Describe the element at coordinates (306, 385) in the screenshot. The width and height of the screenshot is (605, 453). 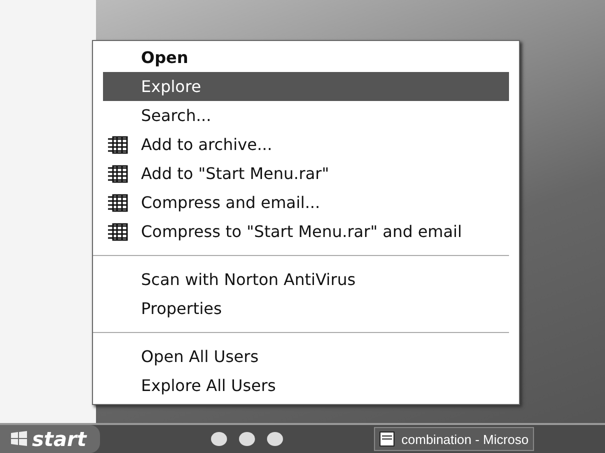
I see `menu-item: Explore All Users` at that location.